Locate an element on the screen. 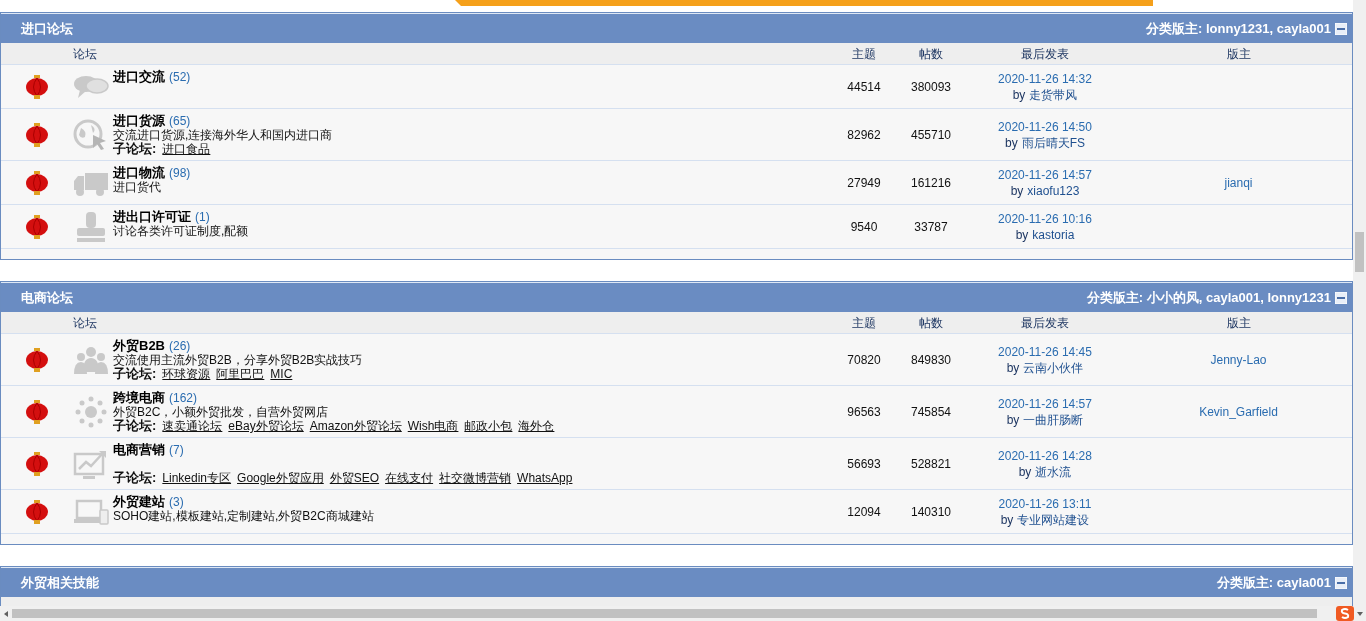 This screenshot has height=621, width=1366. vertical-scrollbar is located at coordinates (1359, 303).